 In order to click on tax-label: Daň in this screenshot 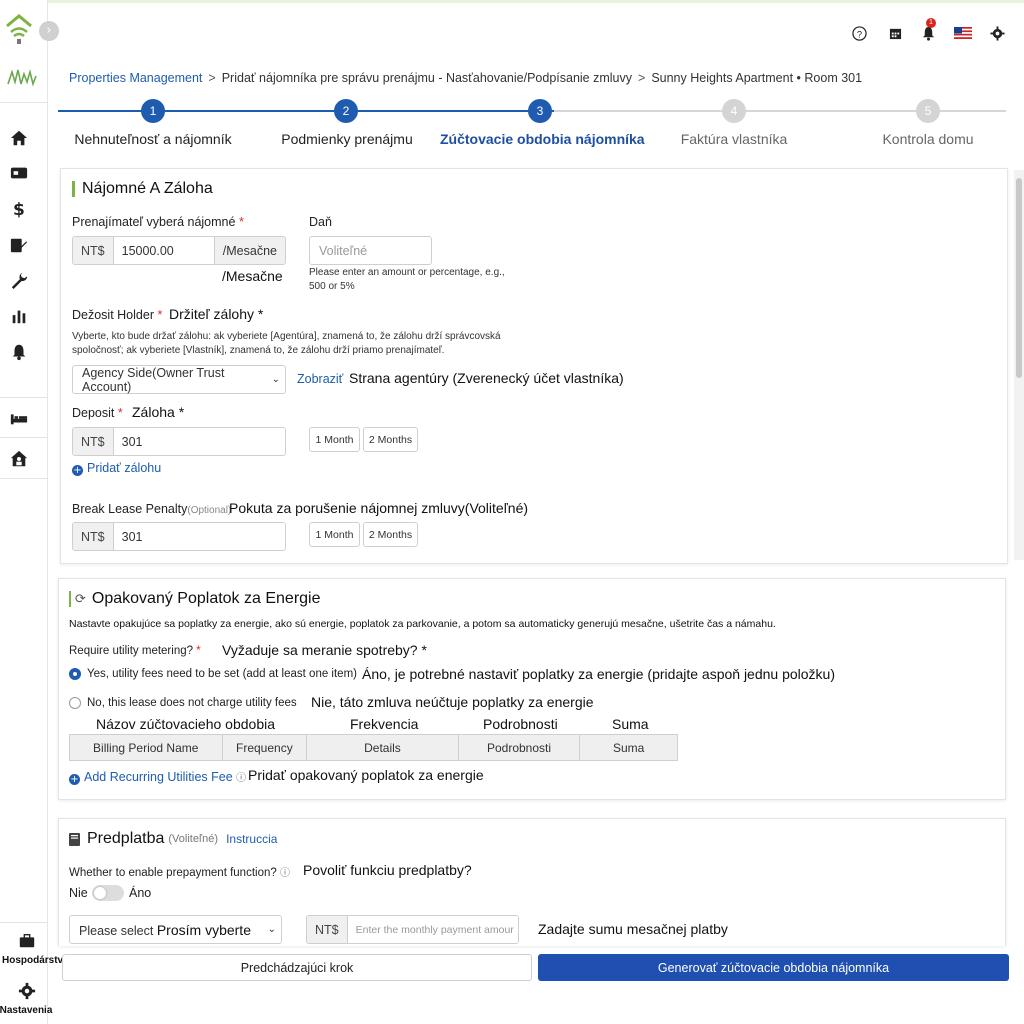, I will do `click(320, 222)`.